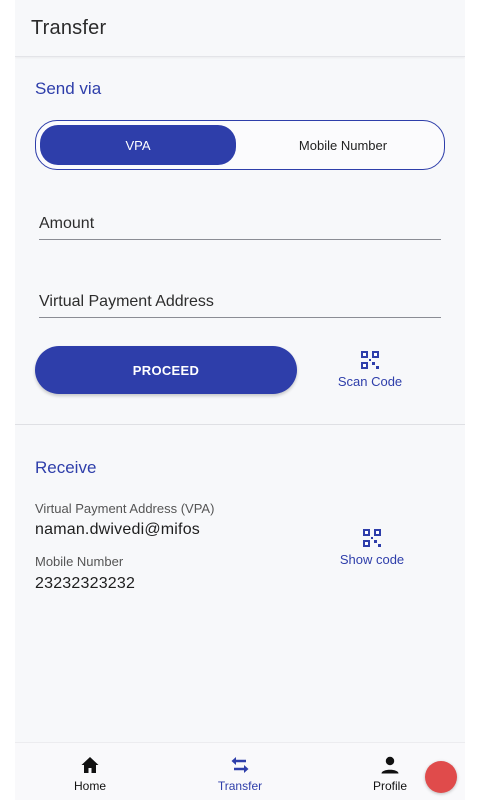 The image size is (480, 800). What do you see at coordinates (90, 765) in the screenshot?
I see `home-icon` at bounding box center [90, 765].